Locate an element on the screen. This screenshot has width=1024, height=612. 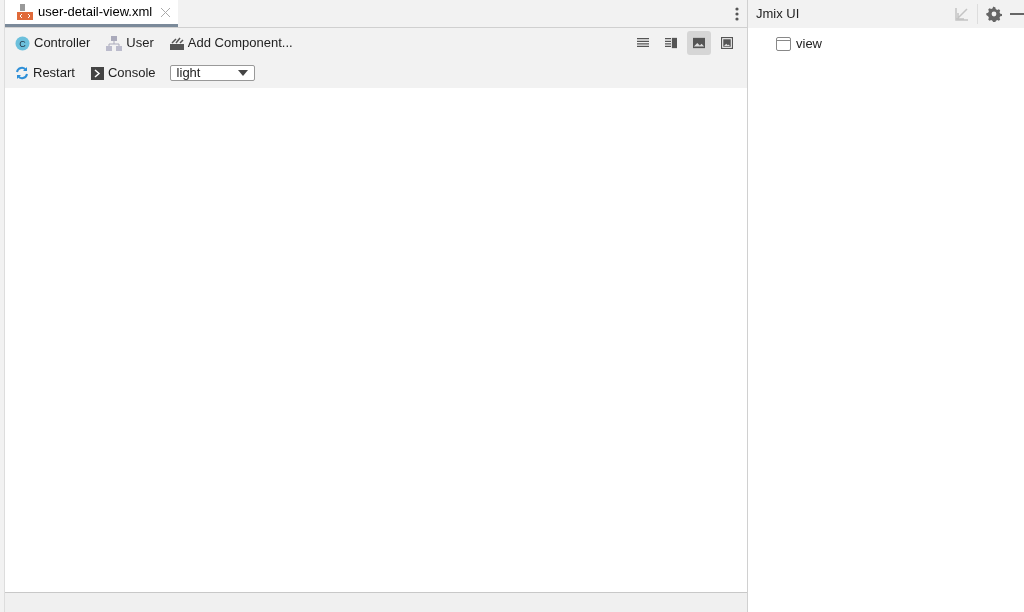
file-tab: user-detail-view.xml is located at coordinates (92, 13).